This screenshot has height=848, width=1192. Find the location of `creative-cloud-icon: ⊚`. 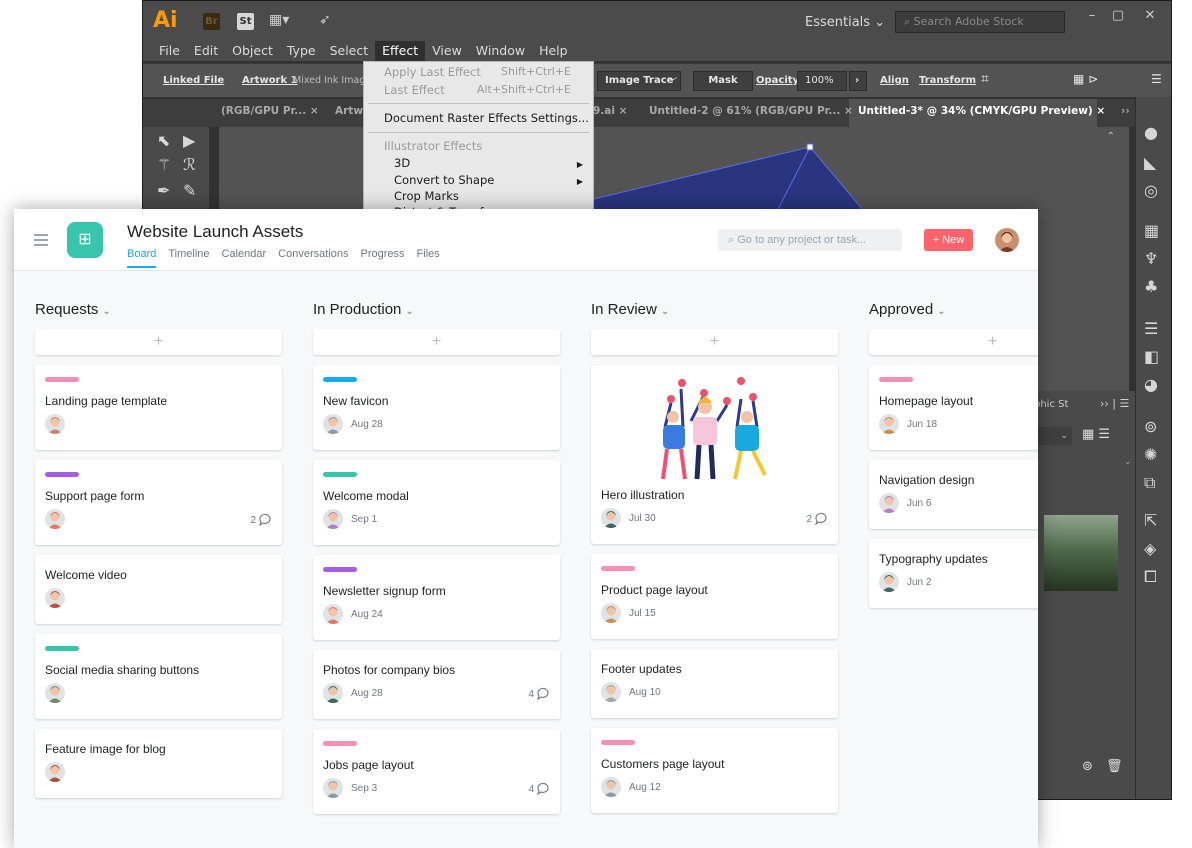

creative-cloud-icon: ⊚ is located at coordinates (1087, 766).